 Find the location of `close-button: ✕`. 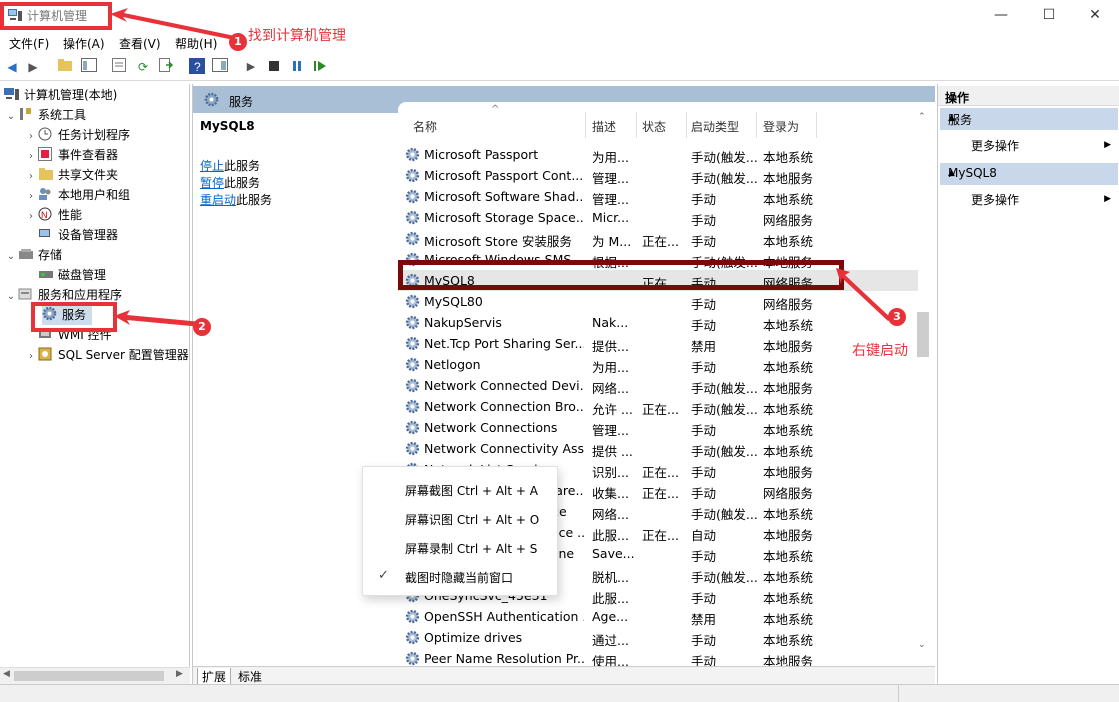

close-button: ✕ is located at coordinates (1095, 15).